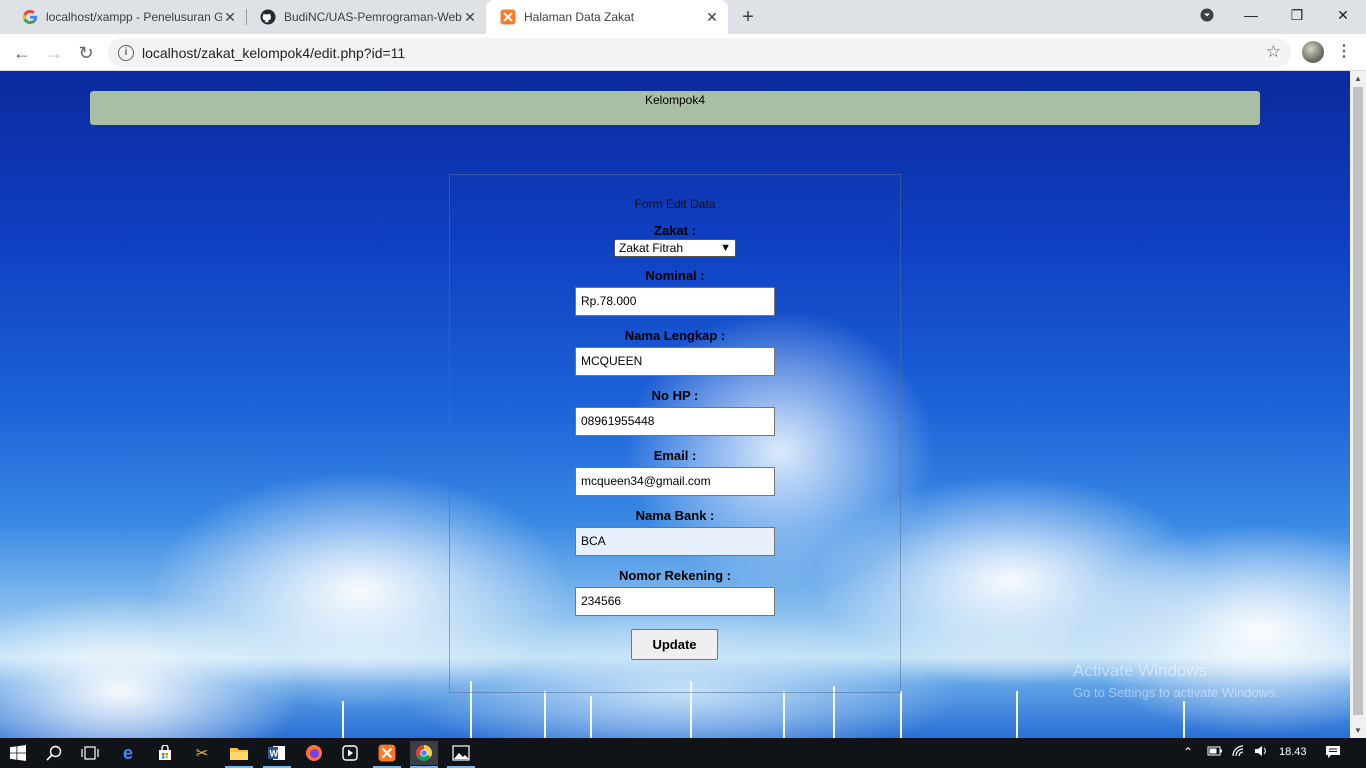  I want to click on scroll-down-icon: ▼, so click(1358, 730).